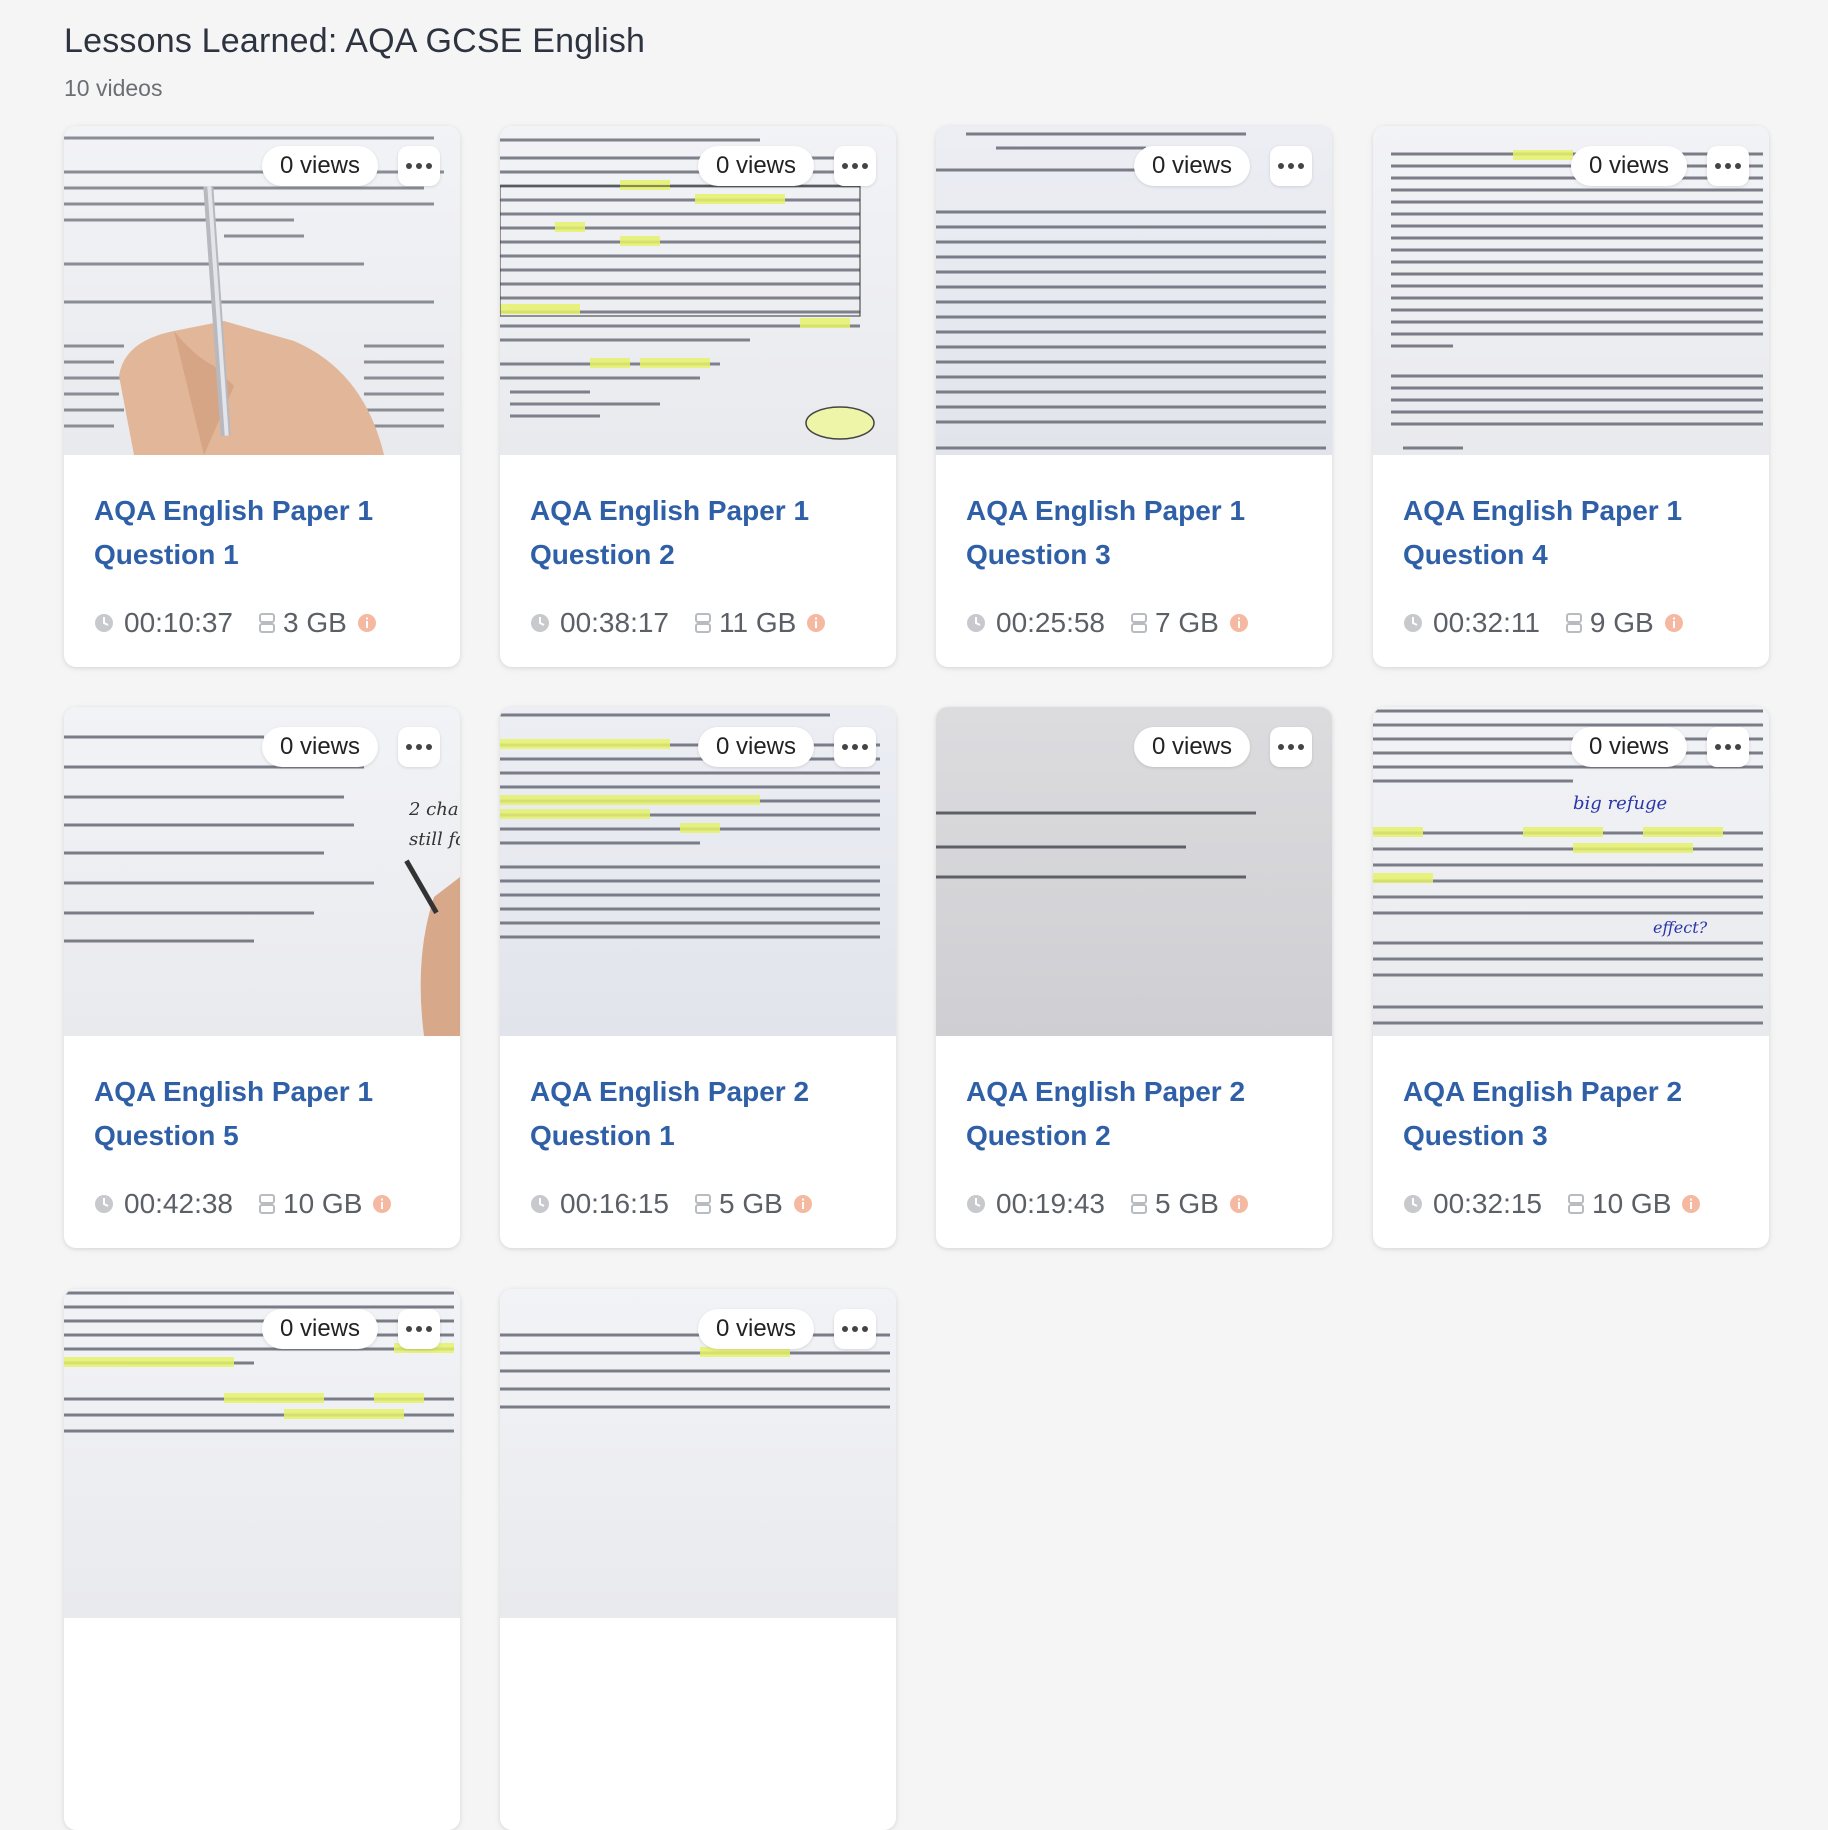 This screenshot has width=1828, height=1830. Describe the element at coordinates (1680, 927) in the screenshot. I see `svg-text: effect?` at that location.